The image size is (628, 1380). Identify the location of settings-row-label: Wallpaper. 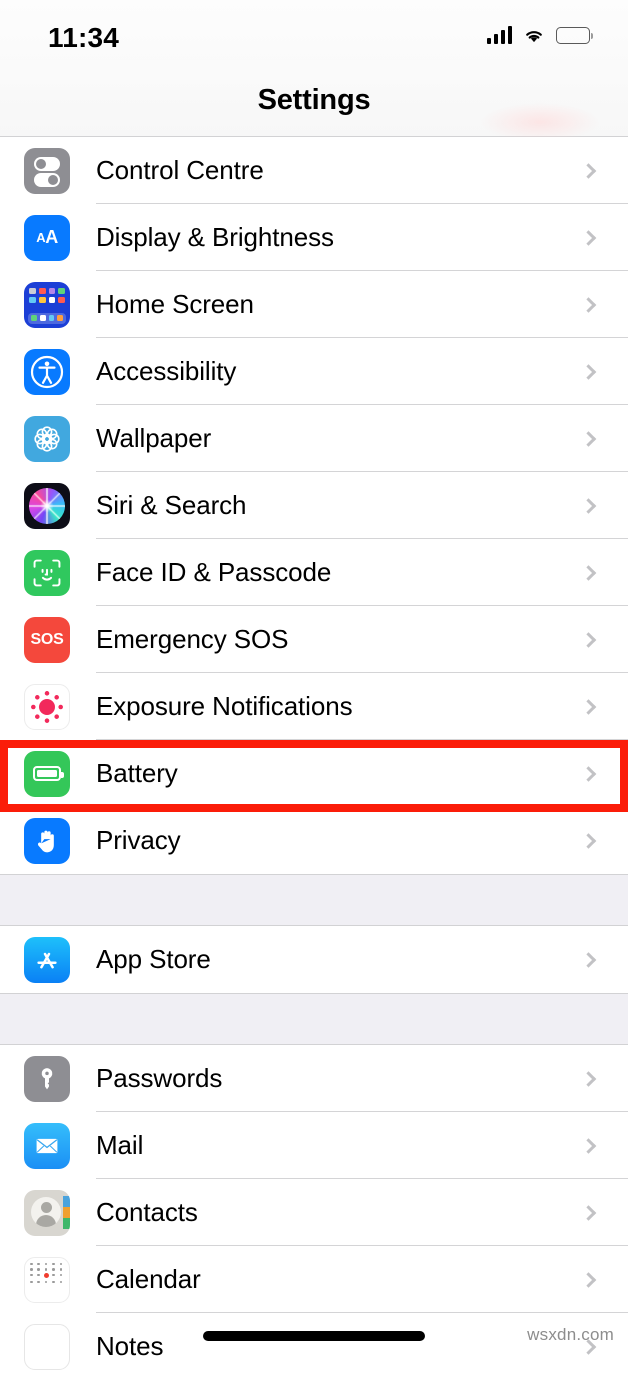
(154, 438).